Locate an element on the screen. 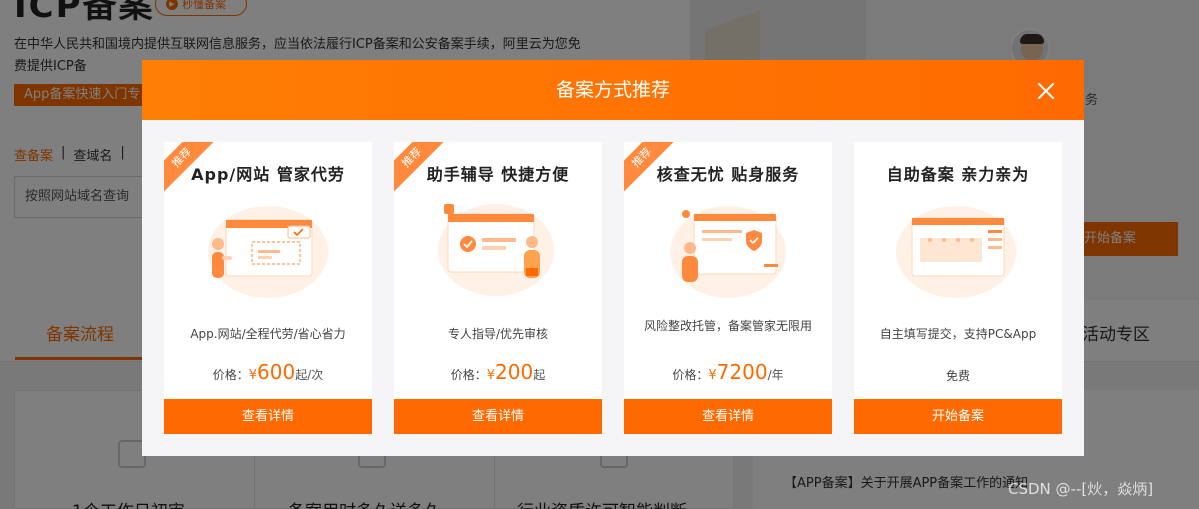  plan-card-assistant: 推荐 助手辅导 快捷方便 专人指导/优先审核 价格：¥200起 查看详情 is located at coordinates (498, 288).